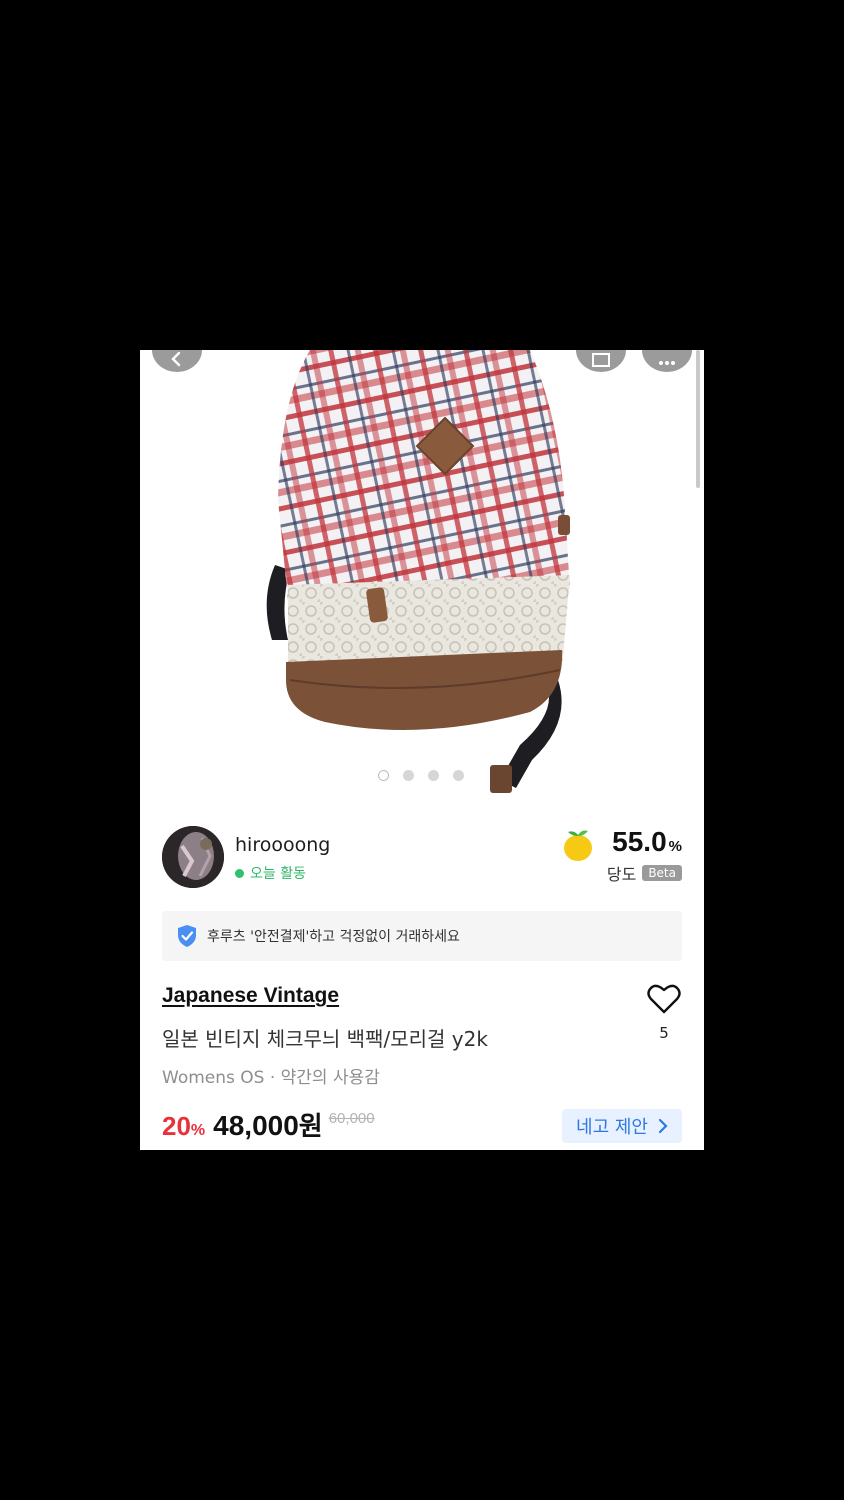 This screenshot has width=844, height=1500. Describe the element at coordinates (176, 1126) in the screenshot. I see `discount-rate: 20` at that location.